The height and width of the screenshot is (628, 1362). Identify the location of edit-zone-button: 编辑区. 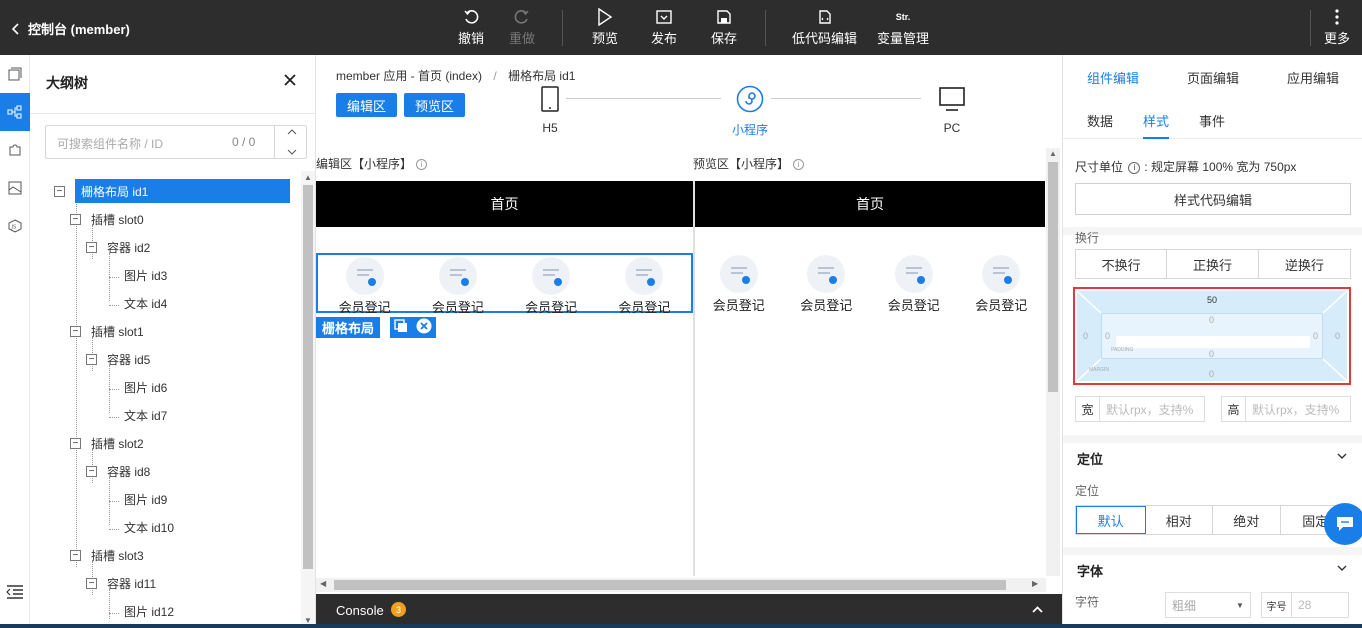
(367, 105).